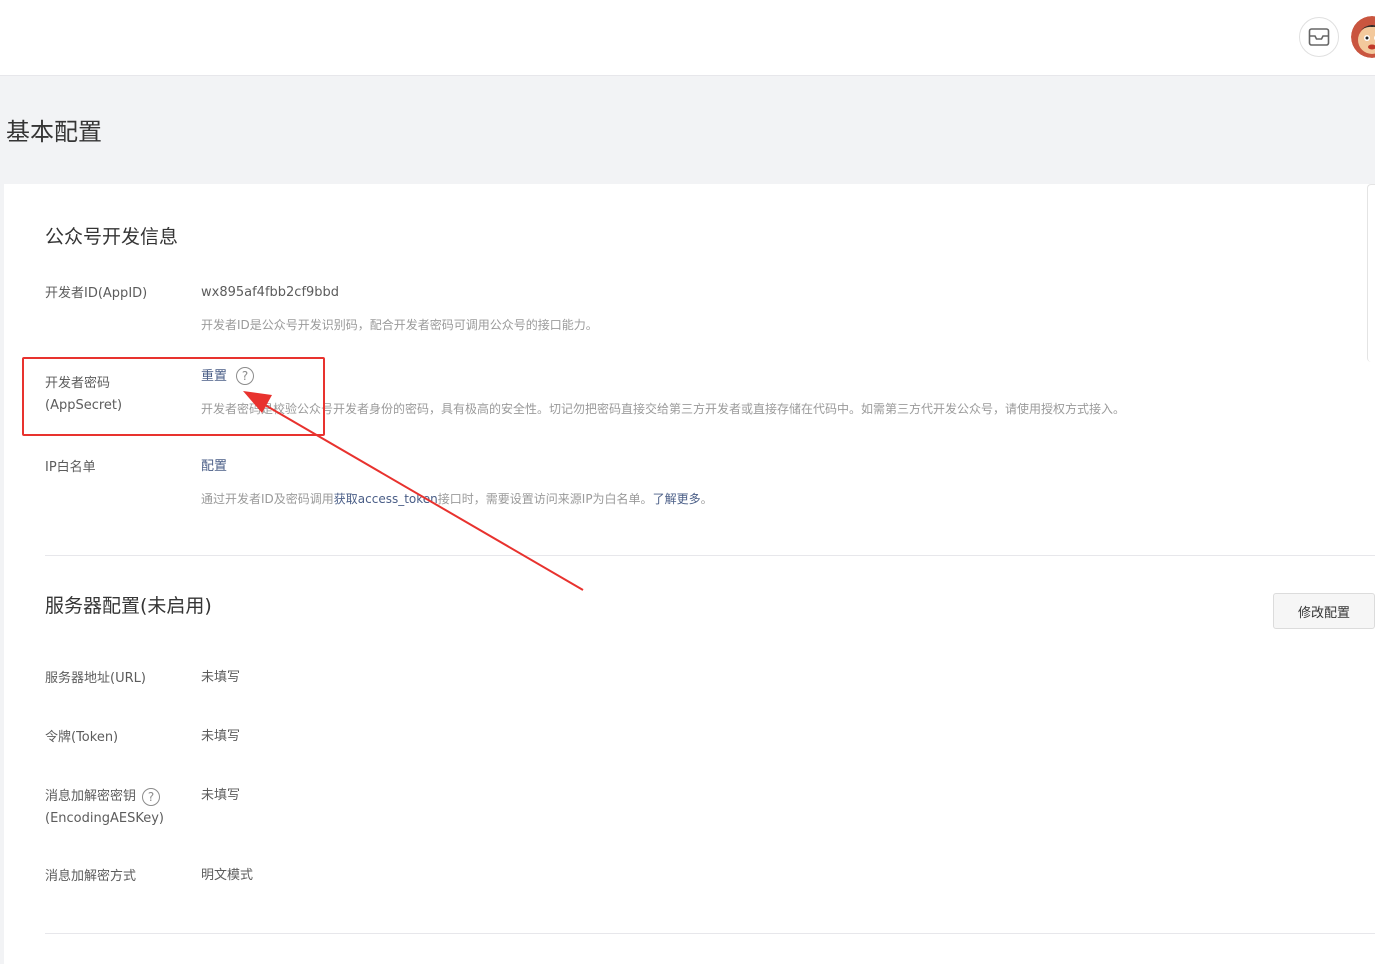 The height and width of the screenshot is (964, 1375). Describe the element at coordinates (214, 467) in the screenshot. I see `ip-whitelist-config-link: 配置` at that location.